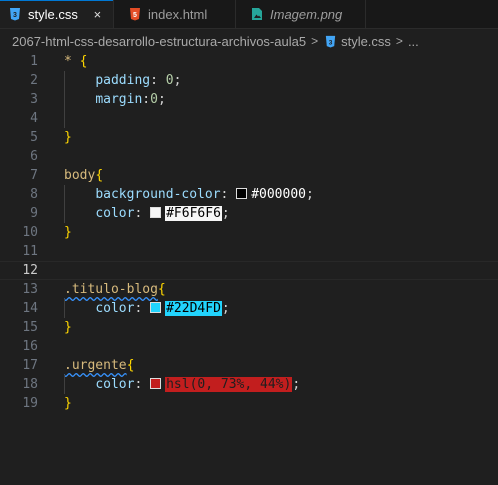  I want to click on value: #000000, so click(278, 194).